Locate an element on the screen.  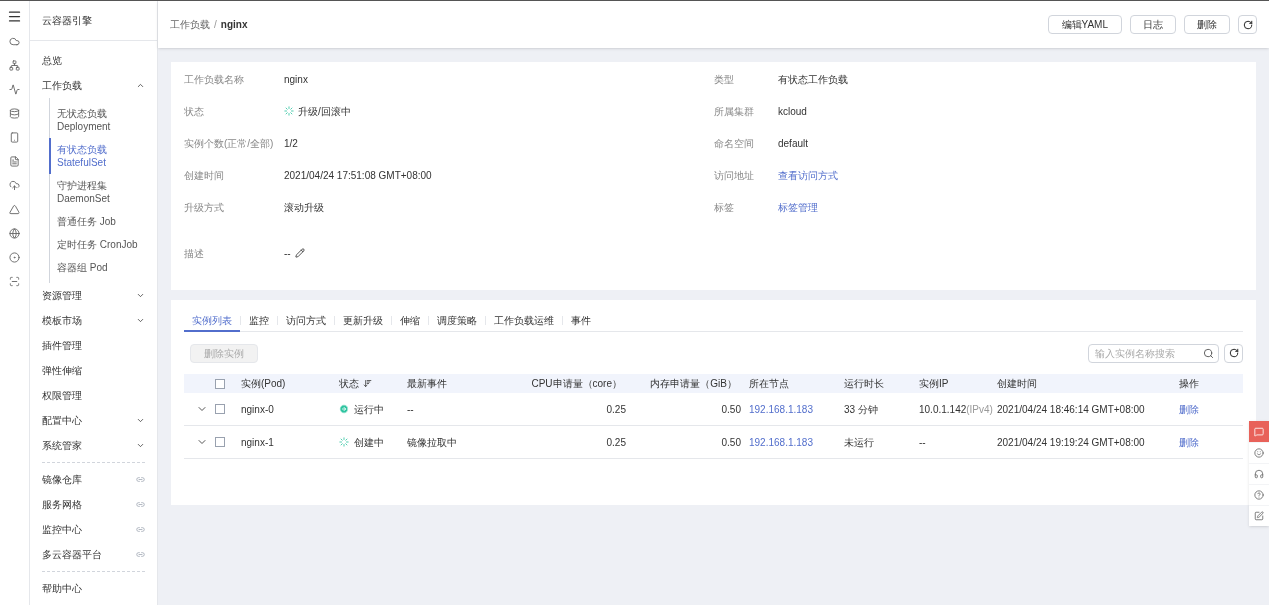
sidebar-item: 配置中心 is located at coordinates (93, 420).